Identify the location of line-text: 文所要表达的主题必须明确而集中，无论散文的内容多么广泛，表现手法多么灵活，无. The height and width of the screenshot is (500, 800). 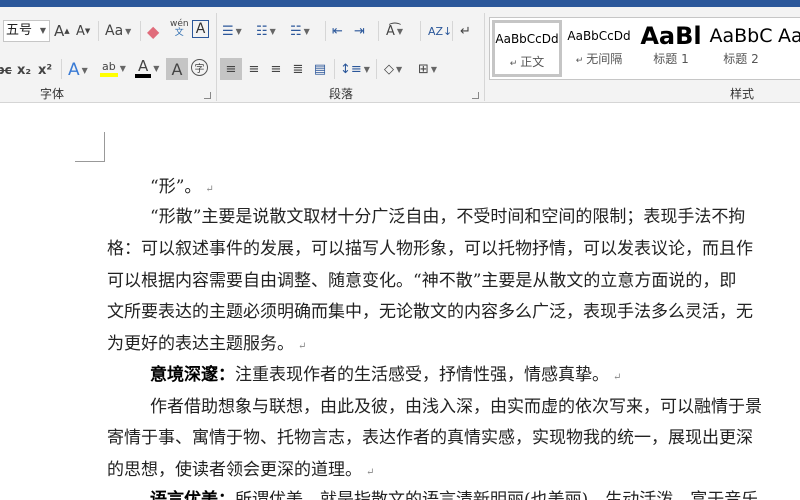
(430, 312).